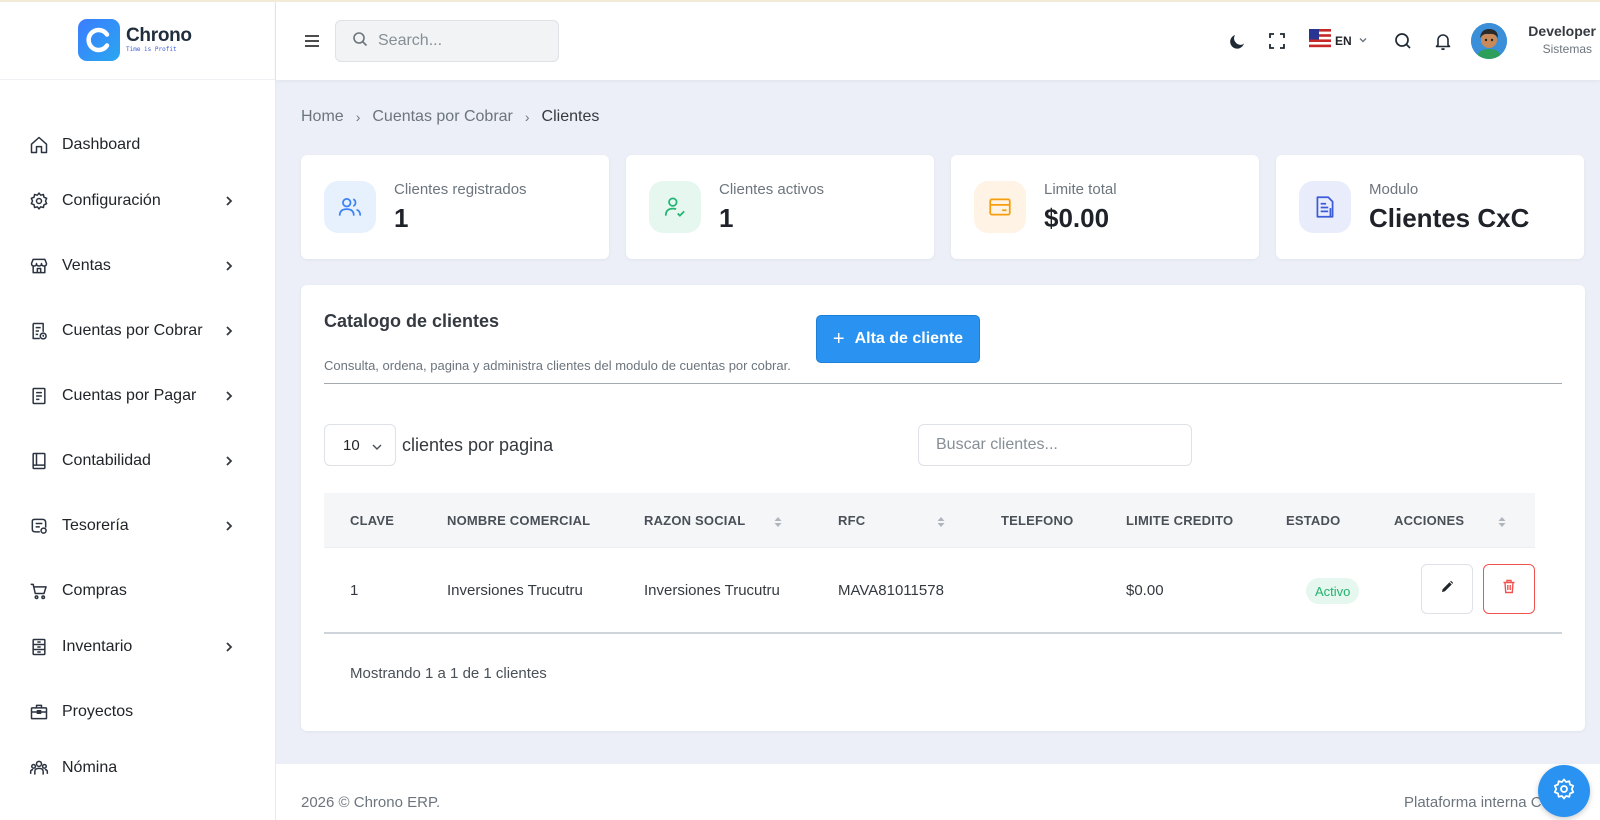 The image size is (1600, 820). Describe the element at coordinates (132, 330) in the screenshot. I see `sidebar-item-label: Cuentas por Cobrar` at that location.